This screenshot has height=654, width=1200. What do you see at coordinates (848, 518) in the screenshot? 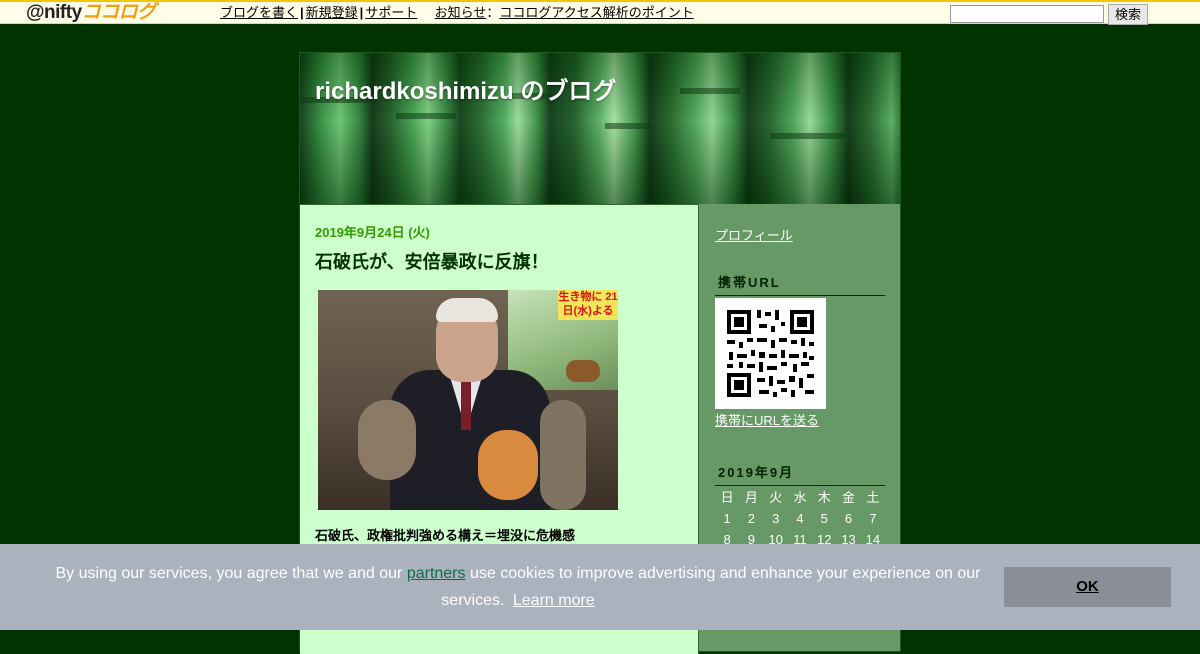
I see `calendar-day: 6` at bounding box center [848, 518].